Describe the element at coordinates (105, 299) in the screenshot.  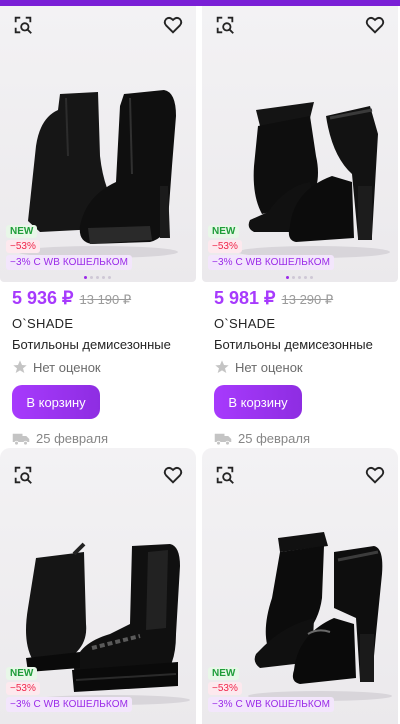
I see `old-price: 13 190 ₽` at that location.